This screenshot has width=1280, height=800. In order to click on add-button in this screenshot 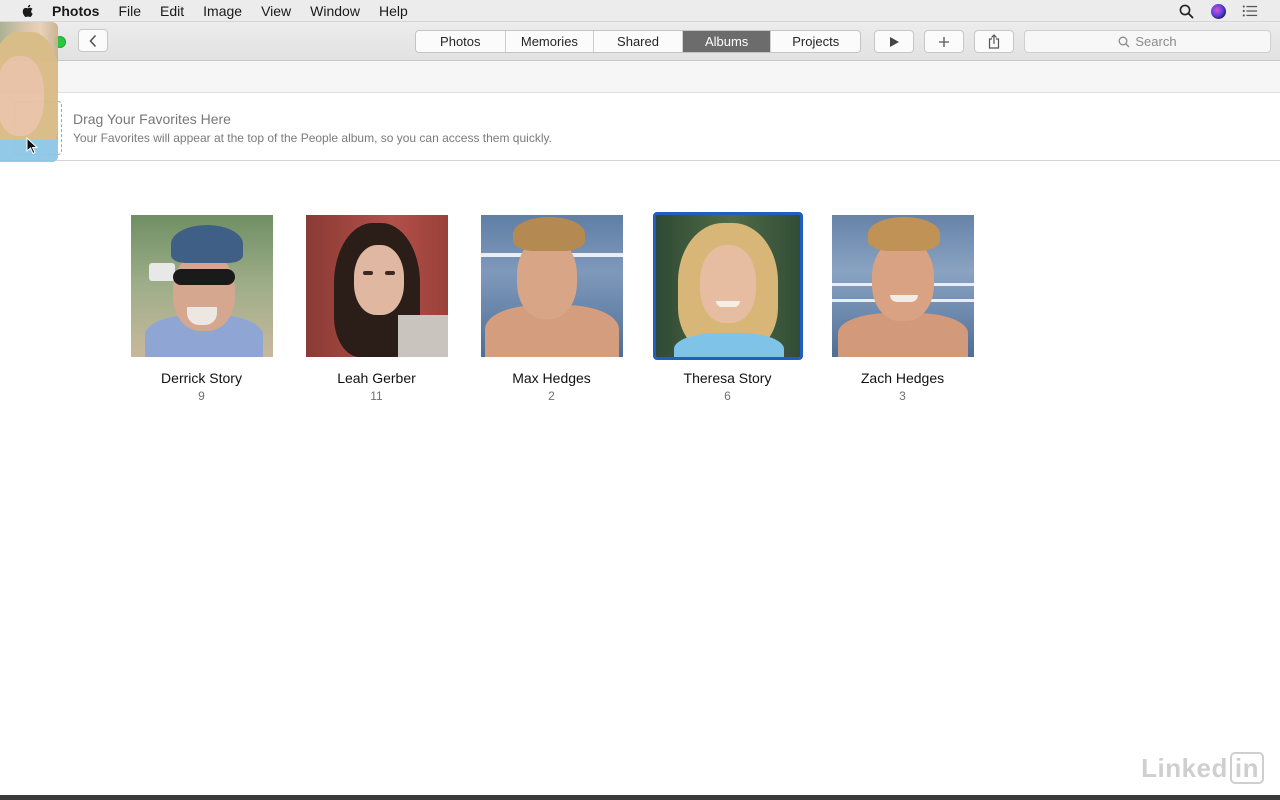, I will do `click(944, 41)`.